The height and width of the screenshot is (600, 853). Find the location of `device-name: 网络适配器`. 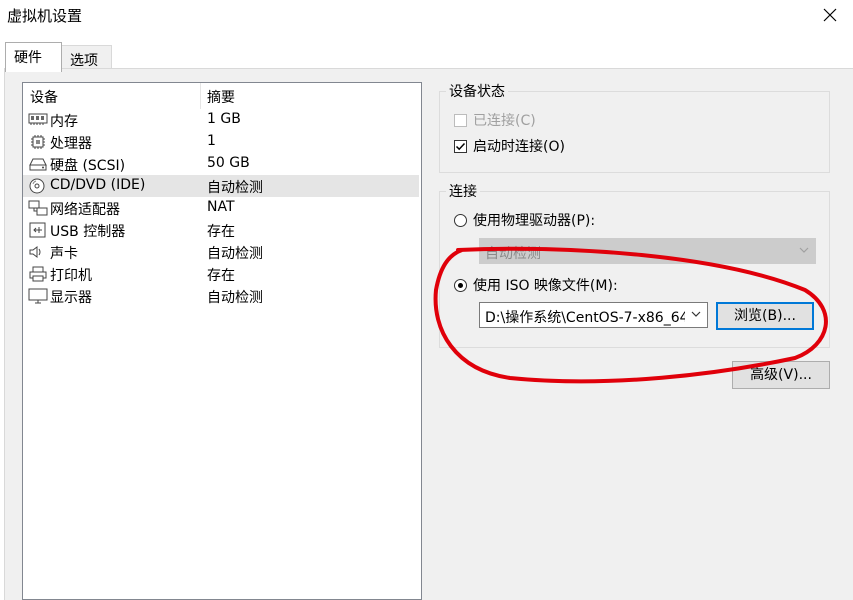

device-name: 网络适配器 is located at coordinates (85, 210).